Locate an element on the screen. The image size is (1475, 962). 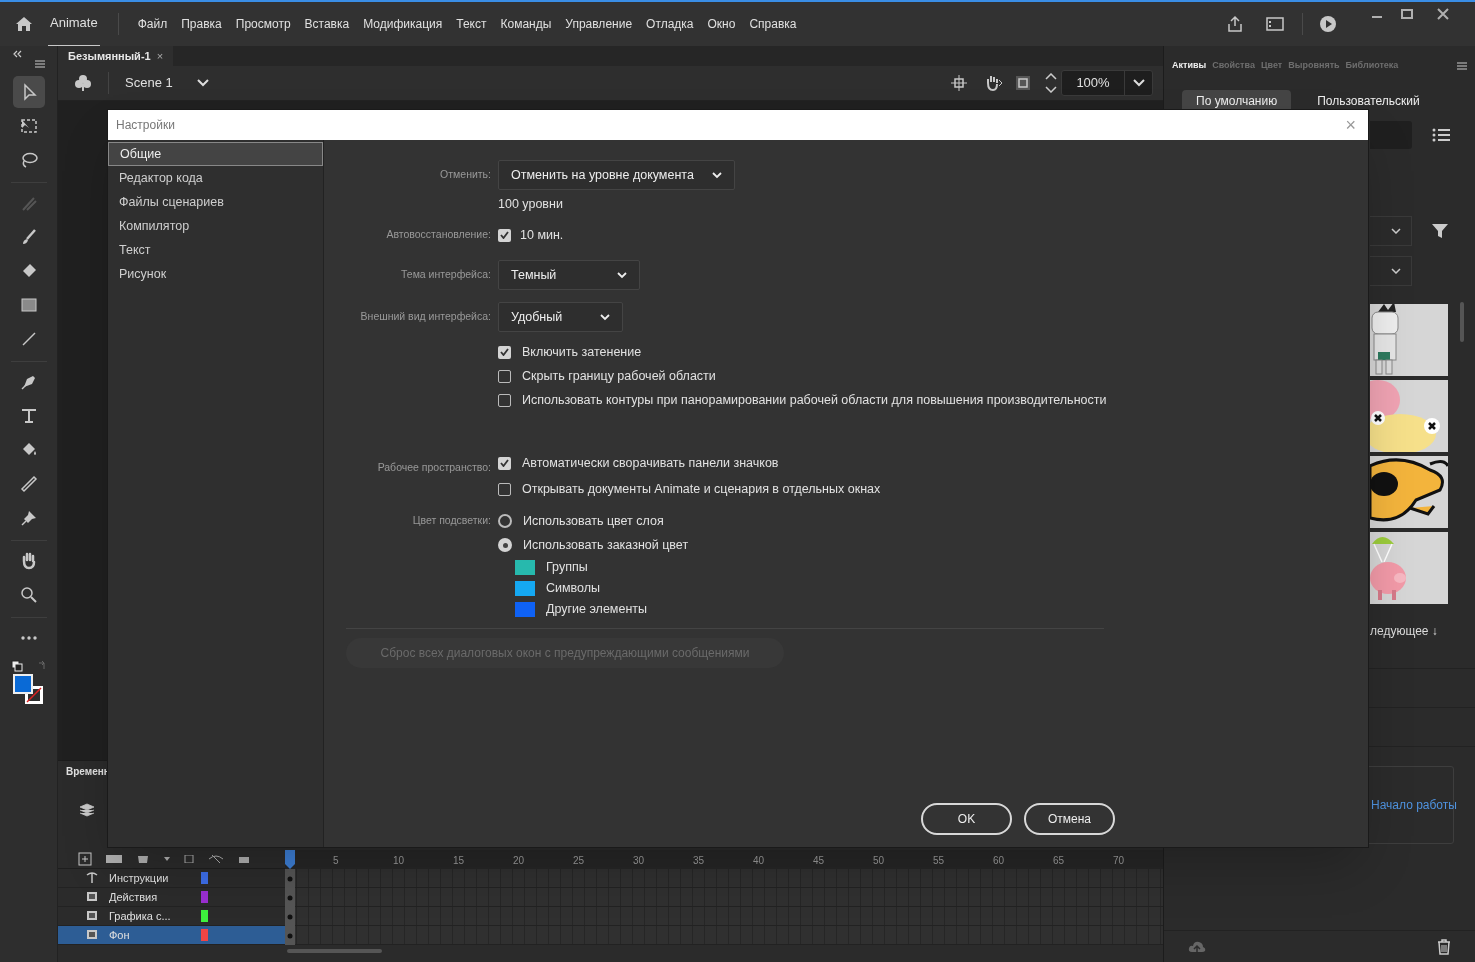
stepper-icon is located at coordinates (1051, 83).